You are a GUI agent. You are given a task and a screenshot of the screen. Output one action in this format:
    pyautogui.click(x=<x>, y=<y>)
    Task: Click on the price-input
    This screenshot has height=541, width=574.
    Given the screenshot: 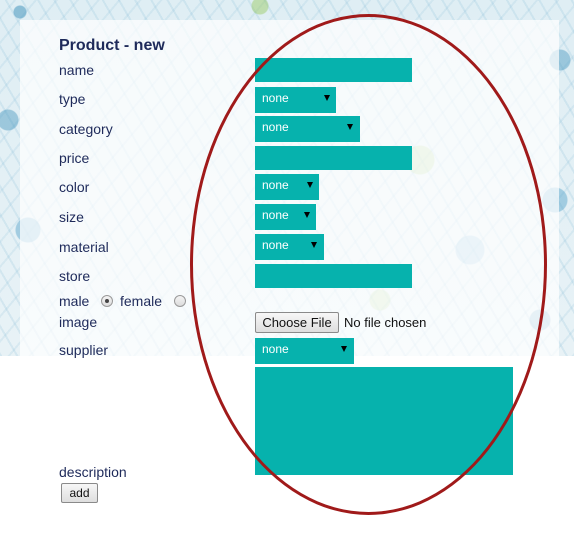 What is the action you would take?
    pyautogui.click(x=333, y=158)
    